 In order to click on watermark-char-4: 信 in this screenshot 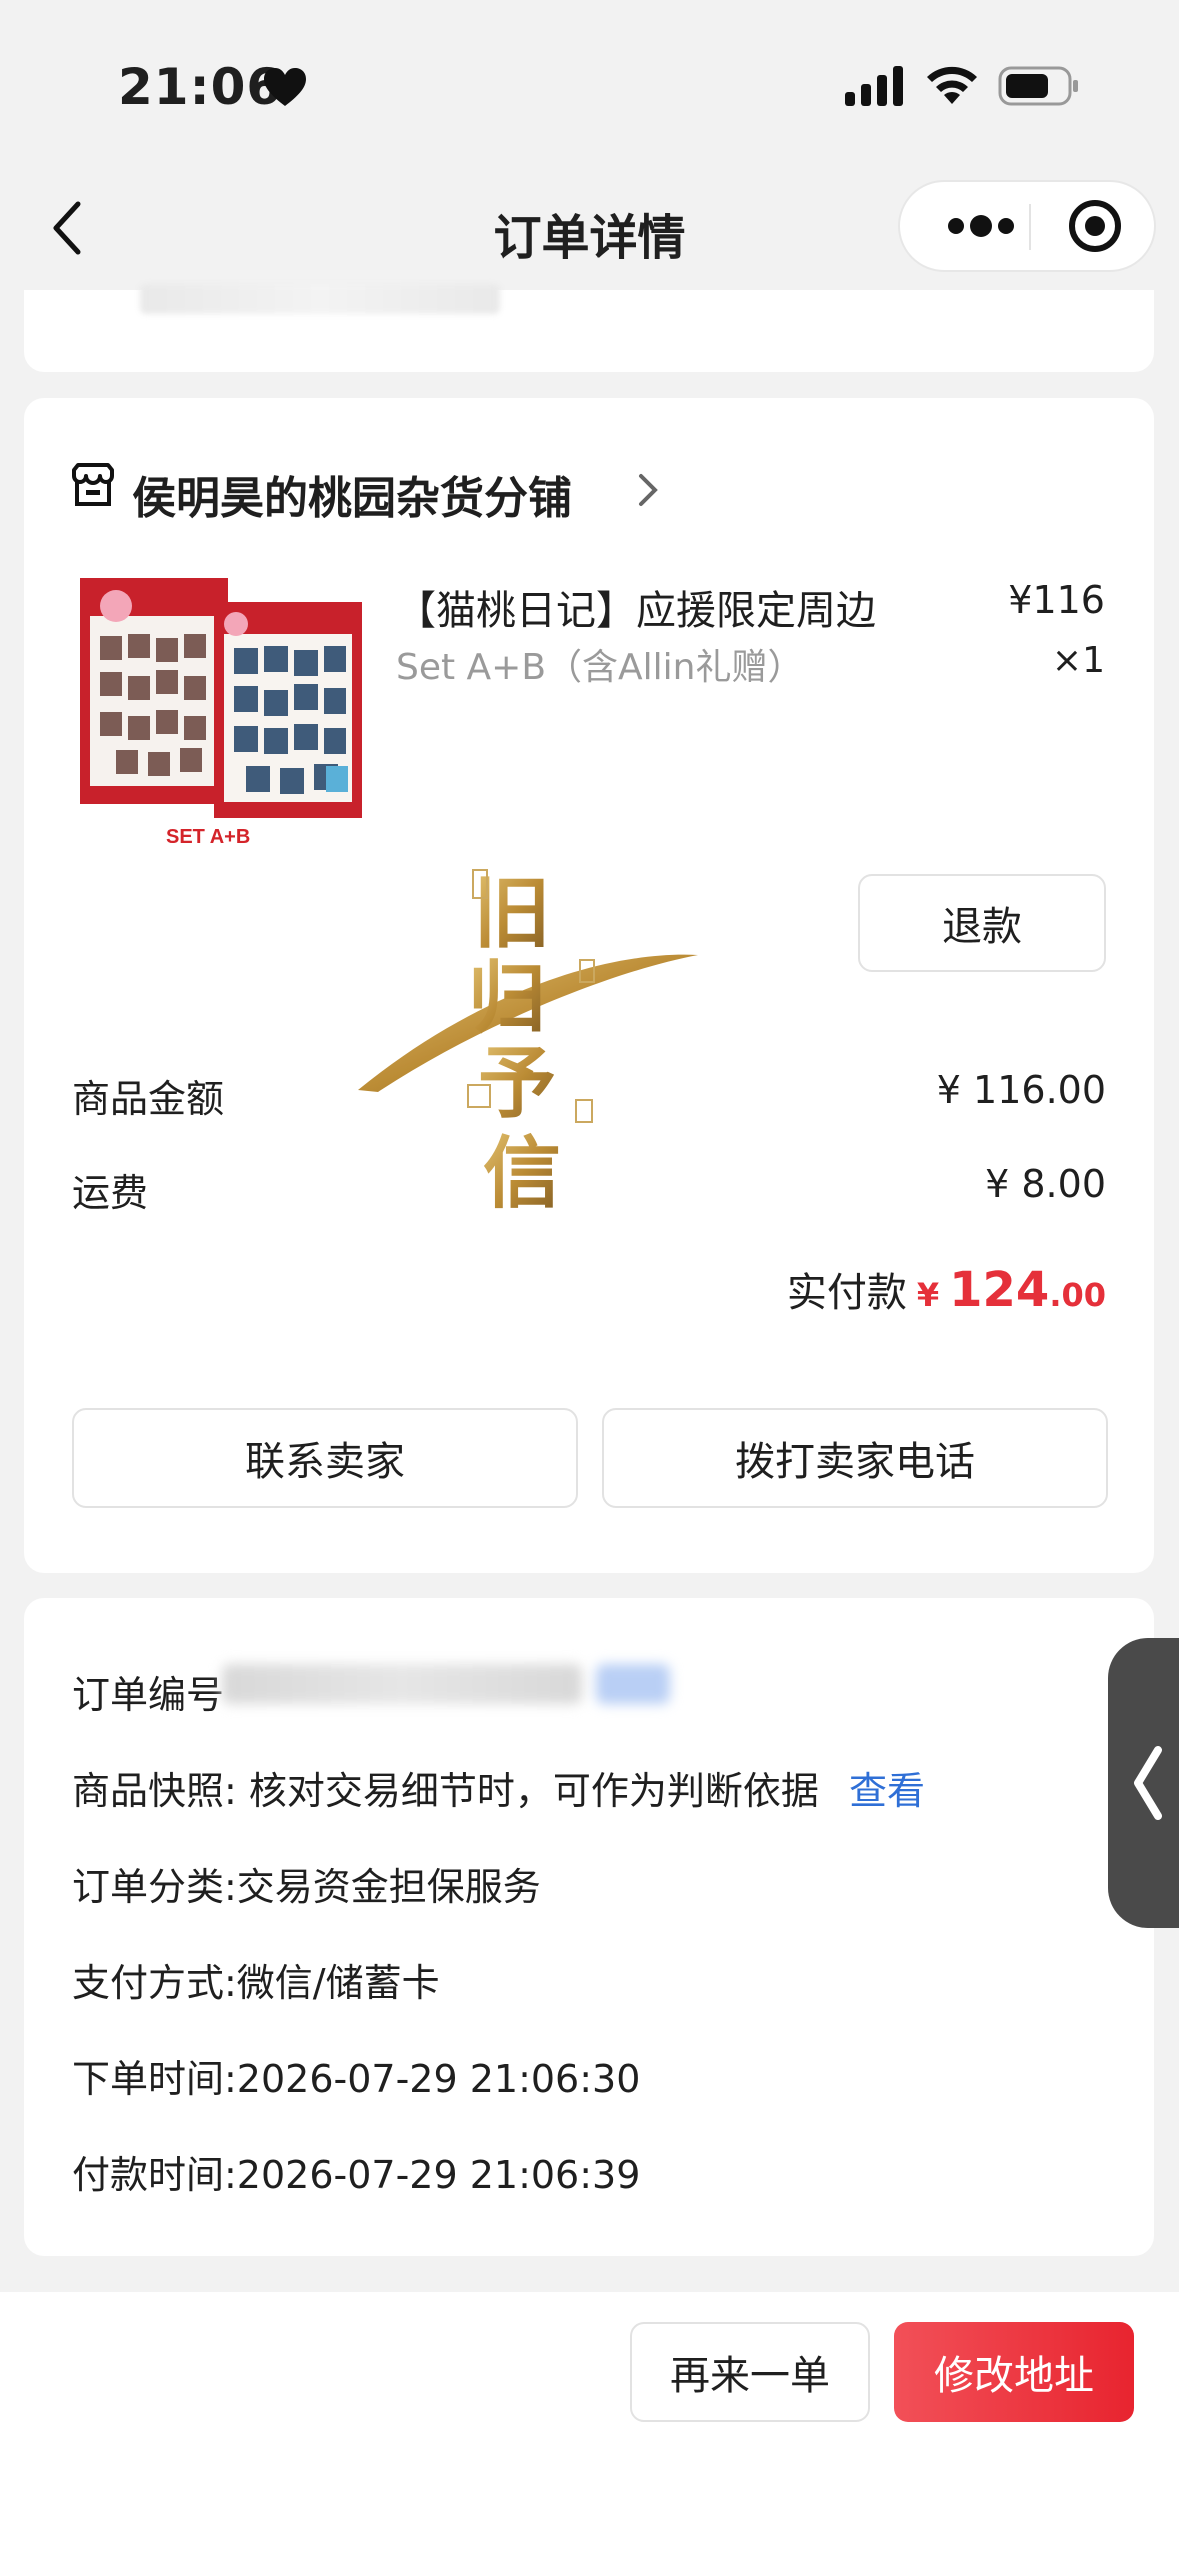, I will do `click(522, 1173)`.